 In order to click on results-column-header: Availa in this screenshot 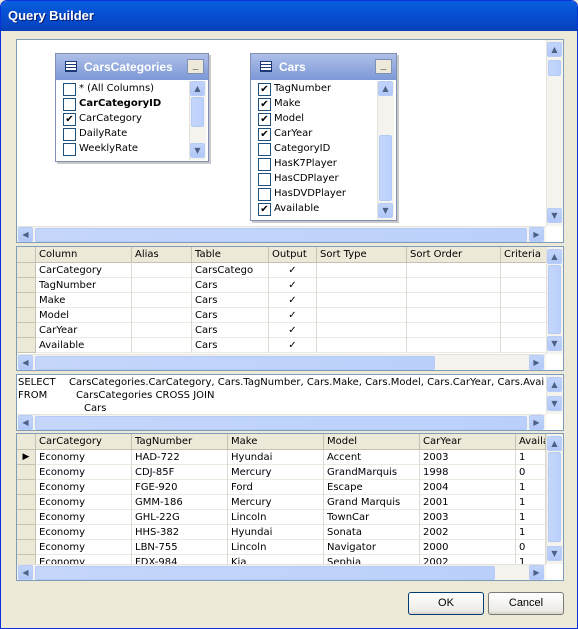, I will do `click(531, 442)`.